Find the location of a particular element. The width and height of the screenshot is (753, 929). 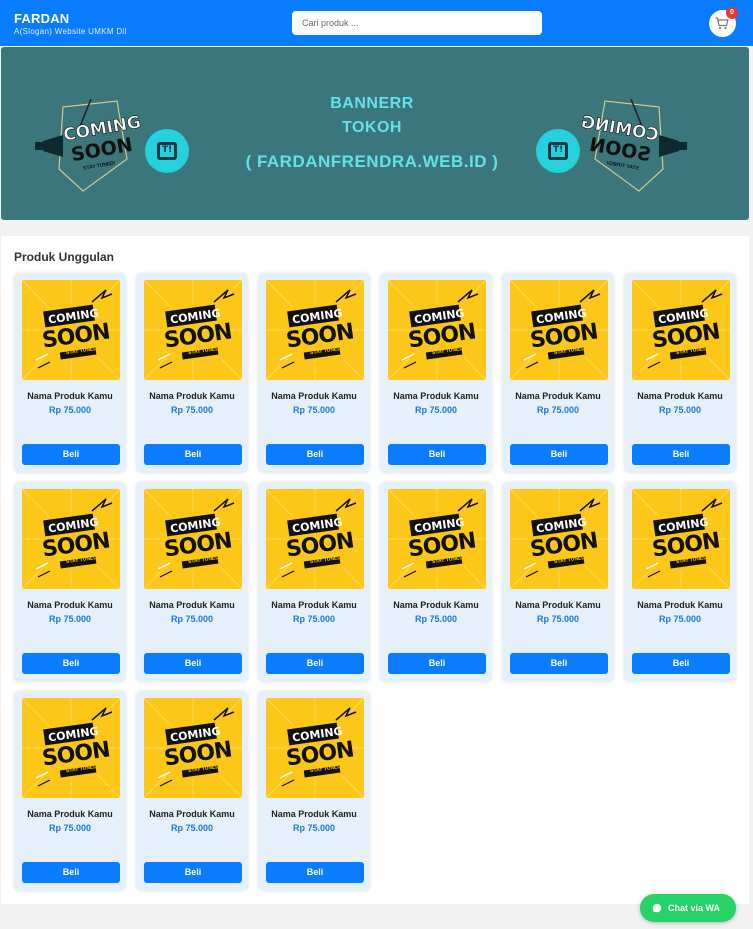

cart-count-badge: 0 is located at coordinates (732, 13).